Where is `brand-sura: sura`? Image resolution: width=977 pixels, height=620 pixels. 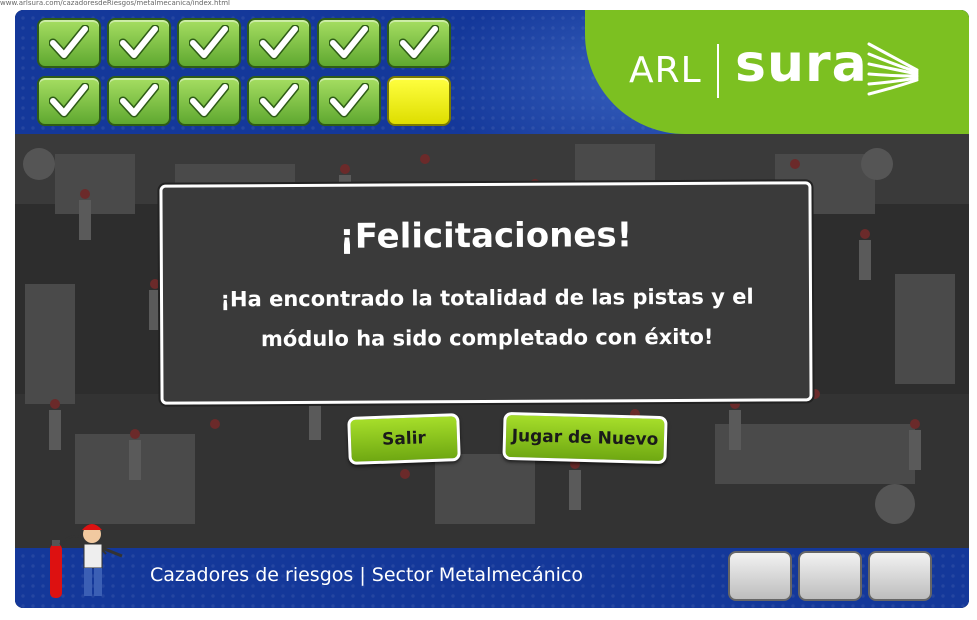 brand-sura: sura is located at coordinates (801, 64).